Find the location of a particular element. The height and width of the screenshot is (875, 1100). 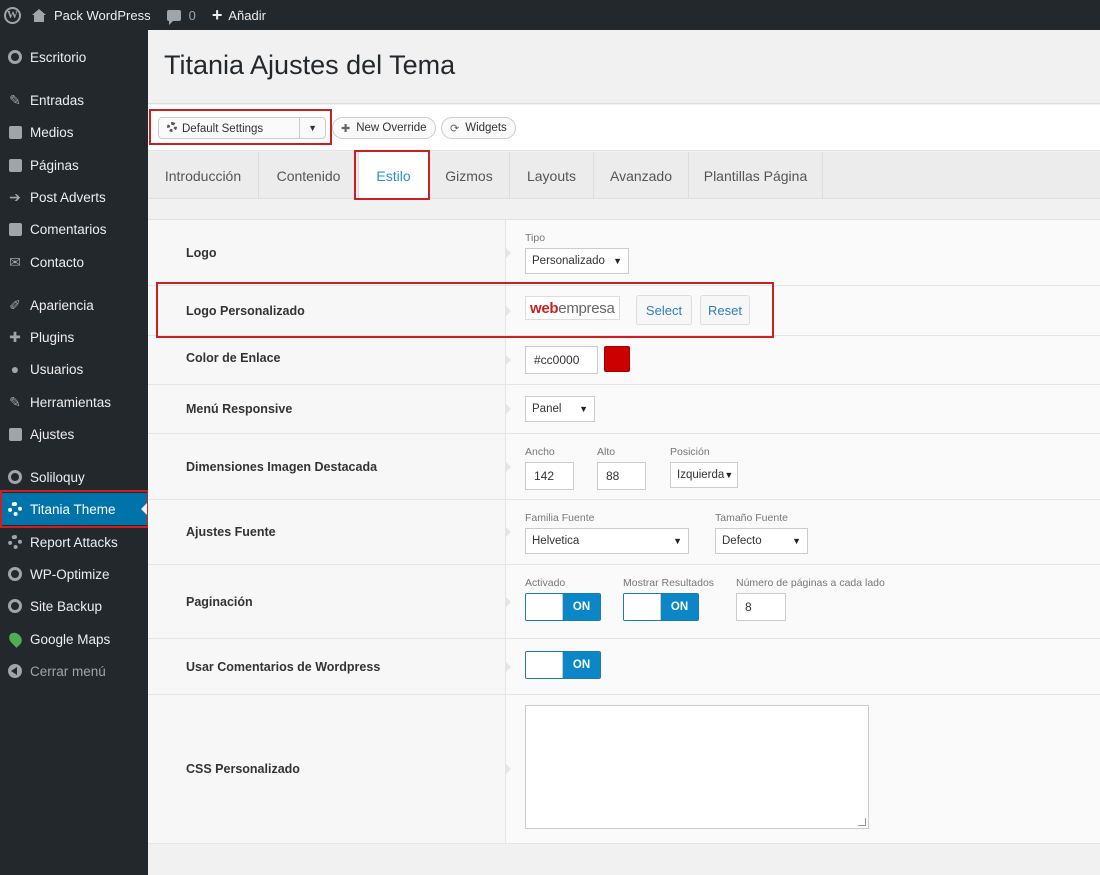

comment-icon is located at coordinates (173, 17).